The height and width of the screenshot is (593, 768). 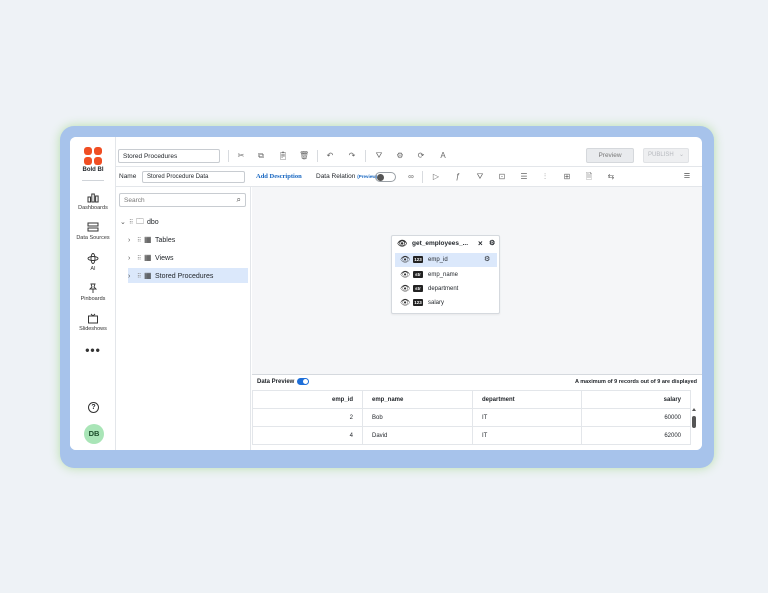 I want to click on field-row: 👁︎ str emp_name, so click(x=446, y=275).